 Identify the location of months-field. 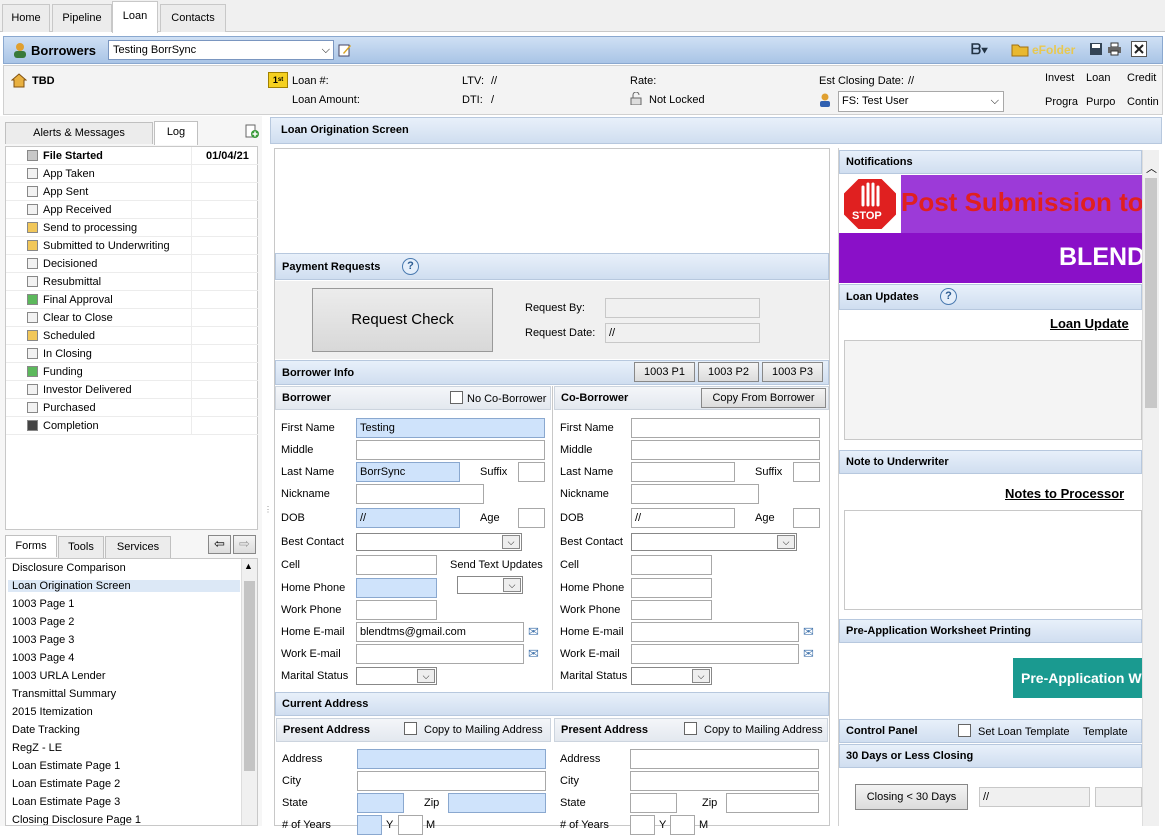
(410, 825).